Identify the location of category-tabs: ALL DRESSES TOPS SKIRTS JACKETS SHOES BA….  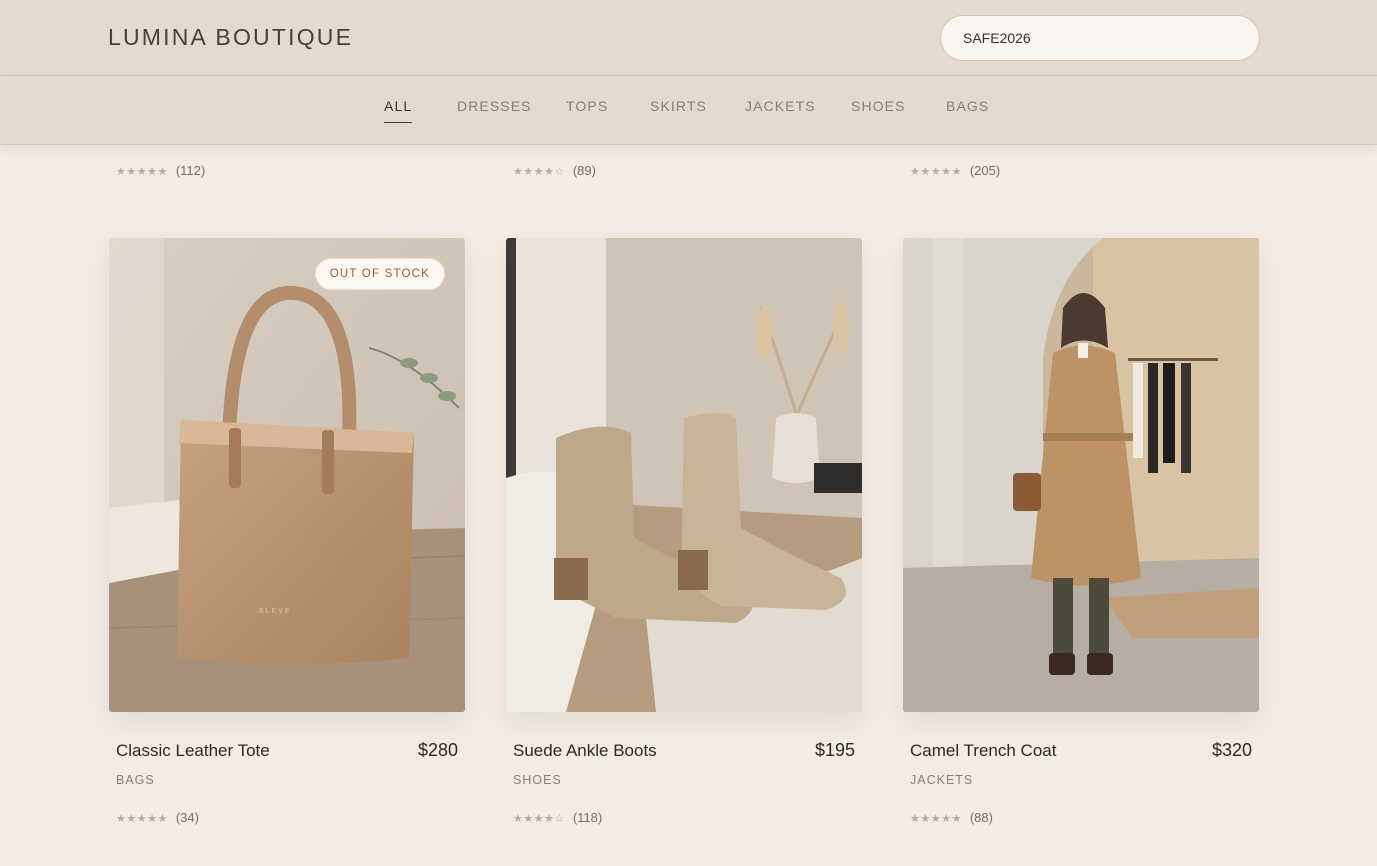
(688, 113).